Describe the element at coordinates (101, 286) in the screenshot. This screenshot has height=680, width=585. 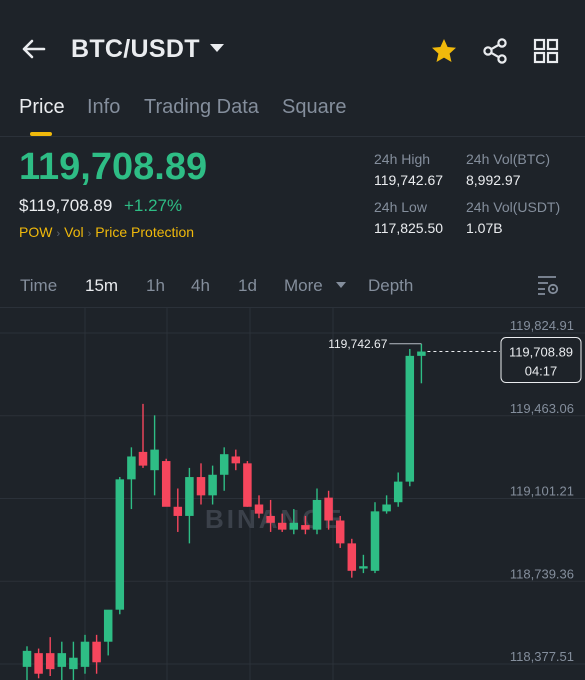
I see `interval-15m: 15m` at that location.